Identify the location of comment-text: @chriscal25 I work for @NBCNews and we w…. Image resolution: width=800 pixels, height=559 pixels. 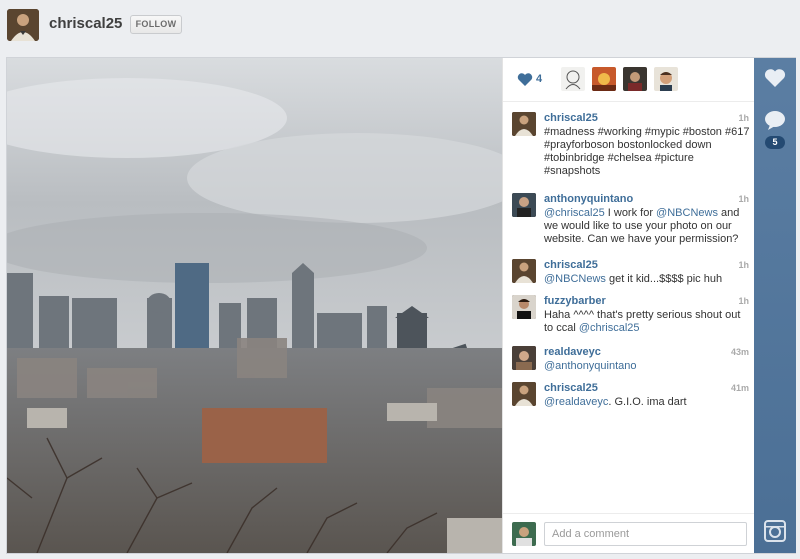
(647, 226).